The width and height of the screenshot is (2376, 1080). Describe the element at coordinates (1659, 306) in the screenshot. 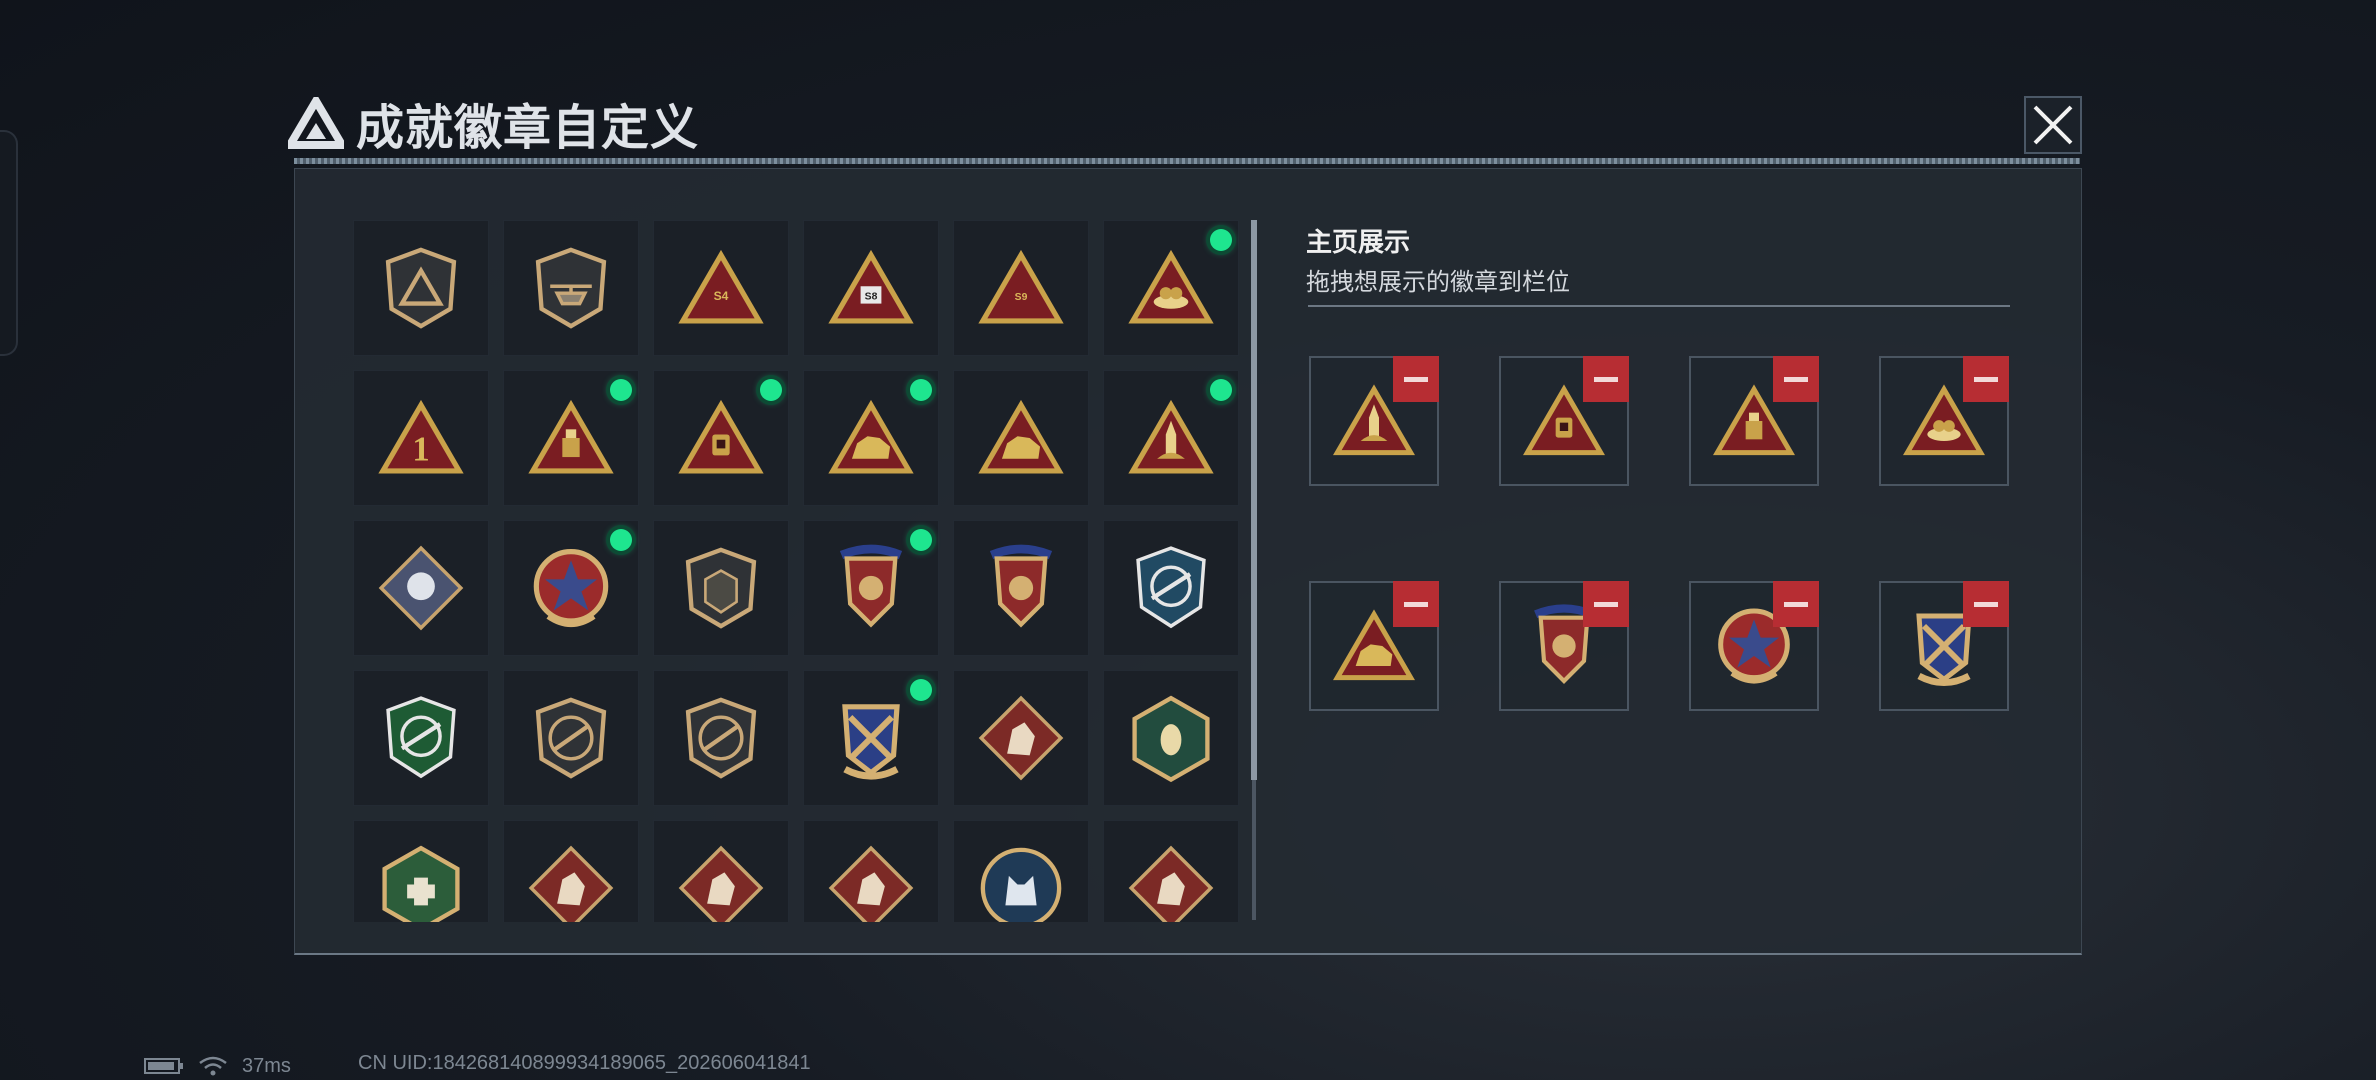

I see `showcase-divider` at that location.